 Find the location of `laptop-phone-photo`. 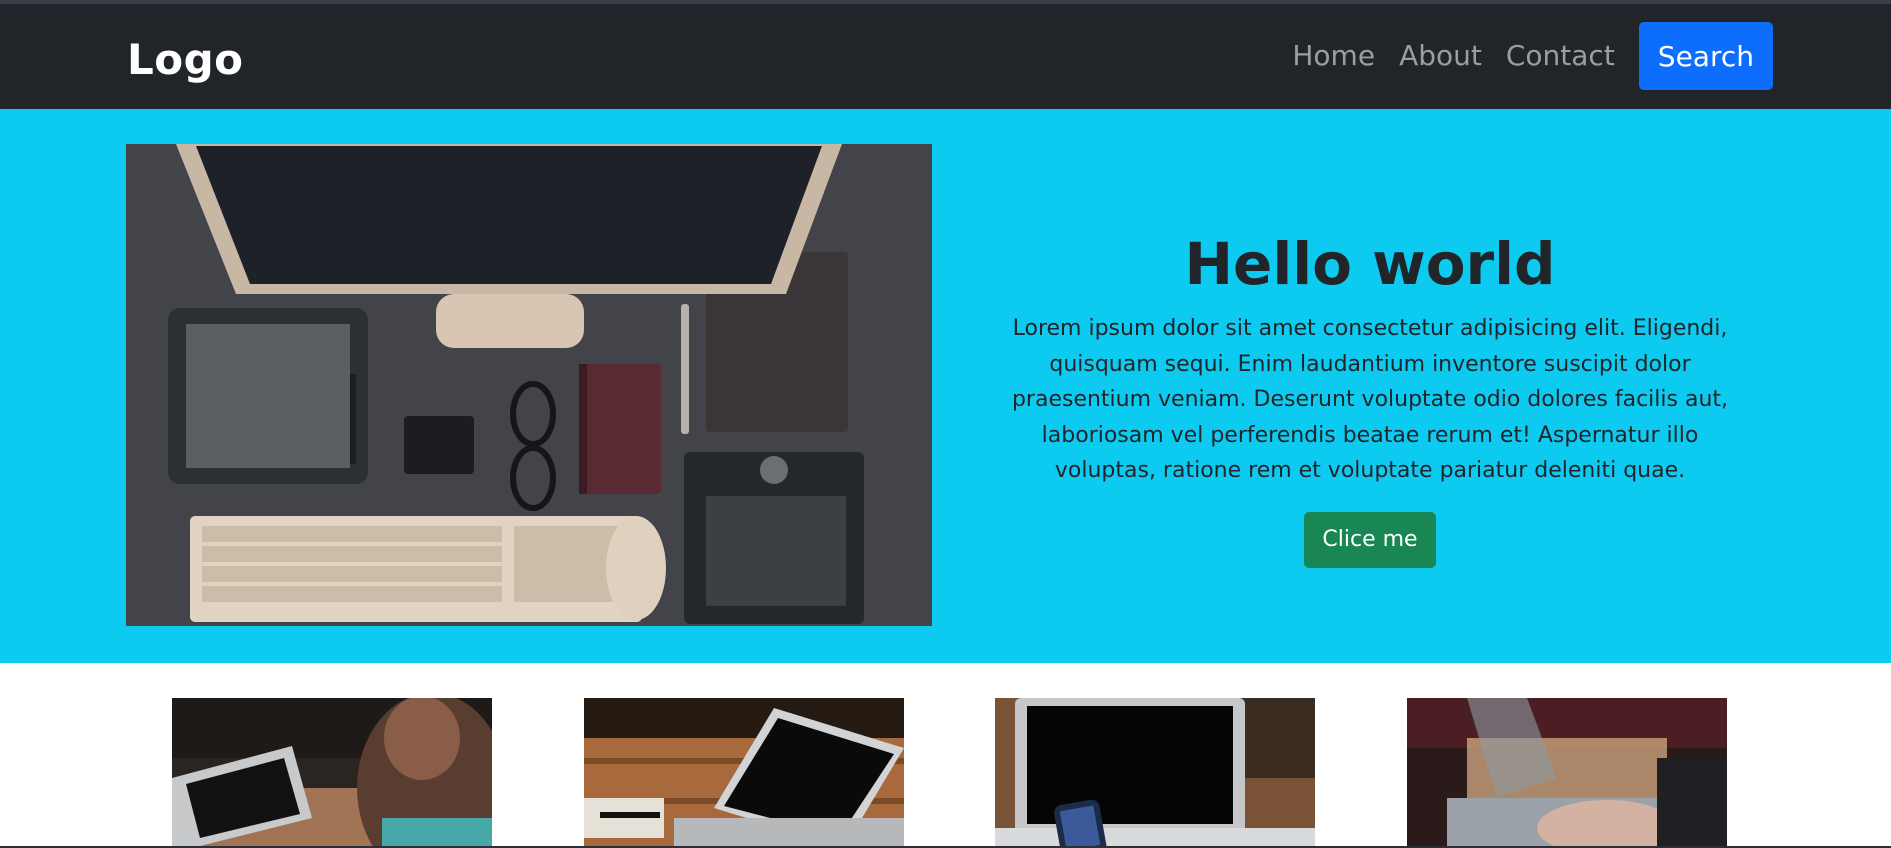

laptop-phone-photo is located at coordinates (1155, 773).